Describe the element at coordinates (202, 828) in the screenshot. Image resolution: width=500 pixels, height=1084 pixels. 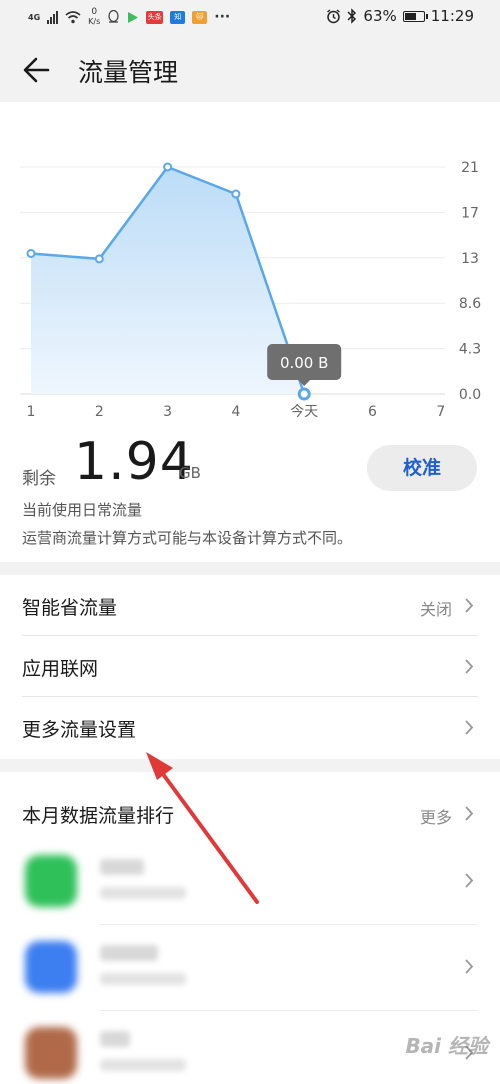
I see `annotation-arrow` at that location.